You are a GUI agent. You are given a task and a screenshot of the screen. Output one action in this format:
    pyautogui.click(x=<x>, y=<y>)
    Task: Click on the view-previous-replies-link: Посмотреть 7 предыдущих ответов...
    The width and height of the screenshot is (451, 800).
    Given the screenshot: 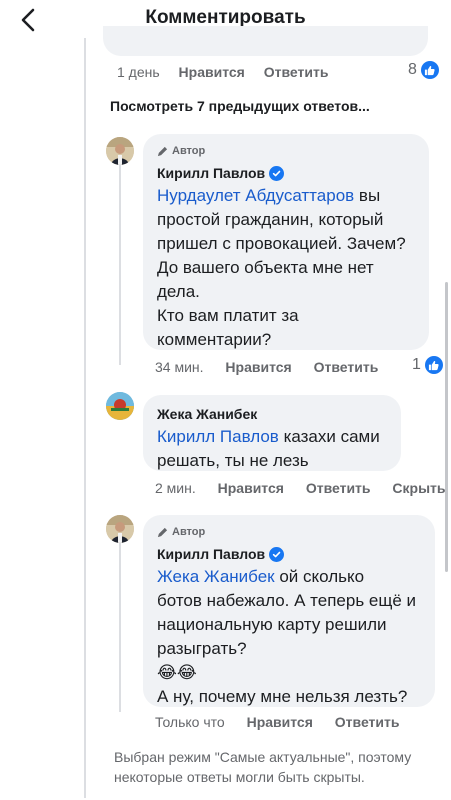 What is the action you would take?
    pyautogui.click(x=240, y=106)
    